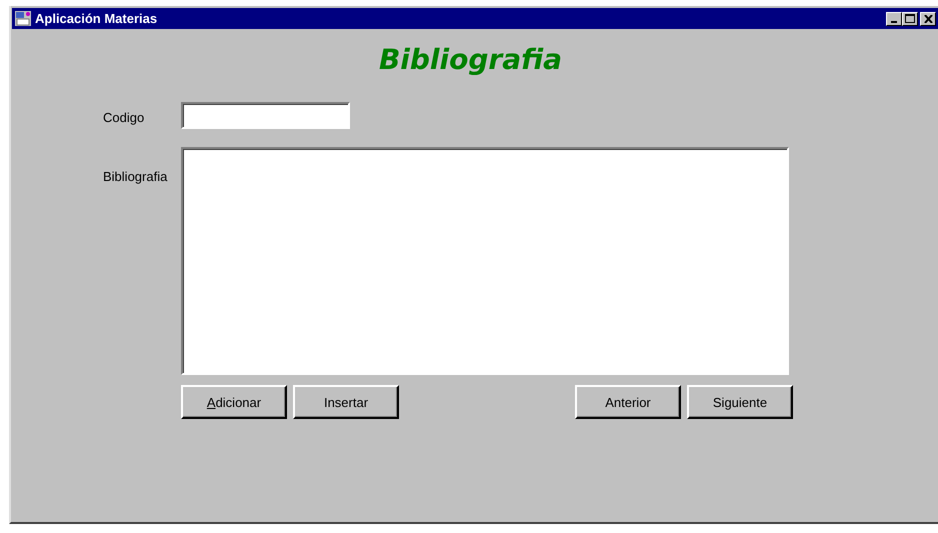 This screenshot has width=938, height=533. I want to click on maximize-button, so click(910, 19).